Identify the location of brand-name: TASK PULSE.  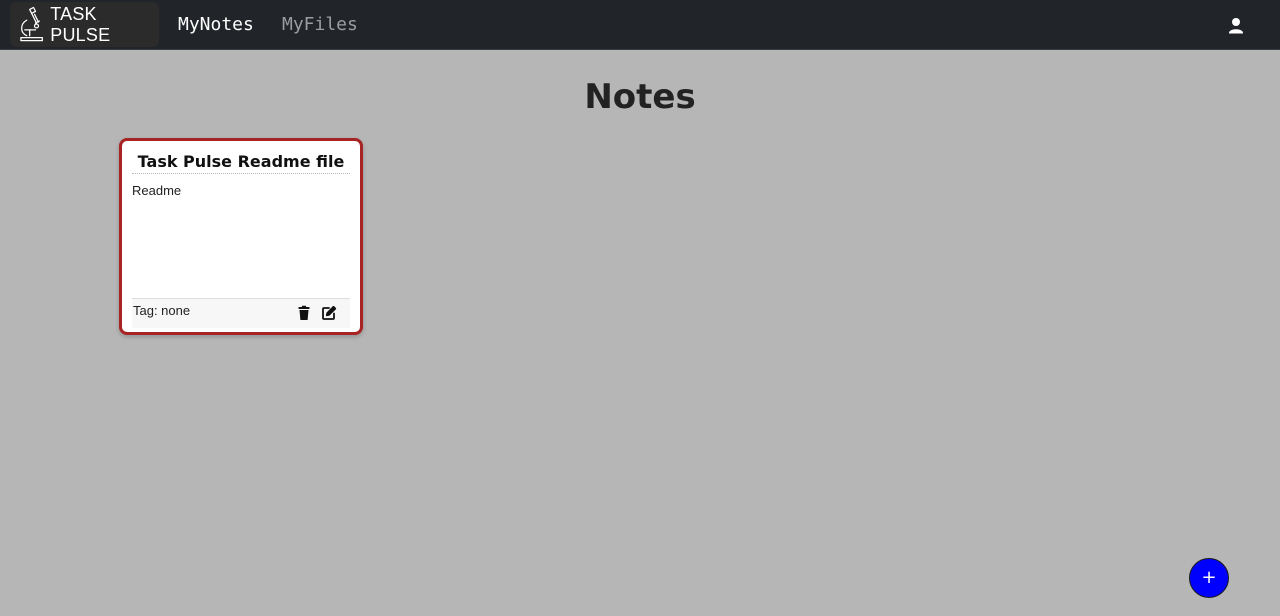
(80, 24).